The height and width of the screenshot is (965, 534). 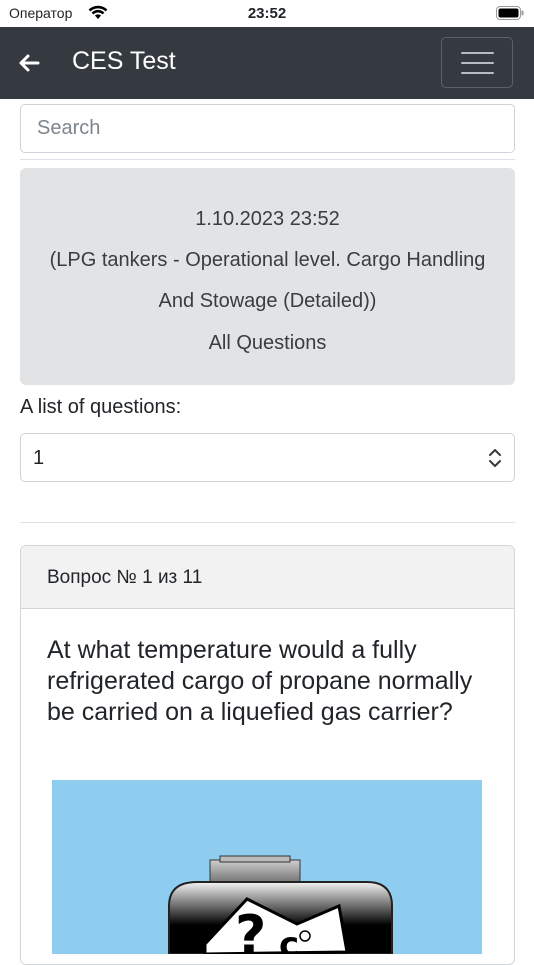 I want to click on test-subject-line2: And Stowage (Detailed)), so click(x=267, y=301).